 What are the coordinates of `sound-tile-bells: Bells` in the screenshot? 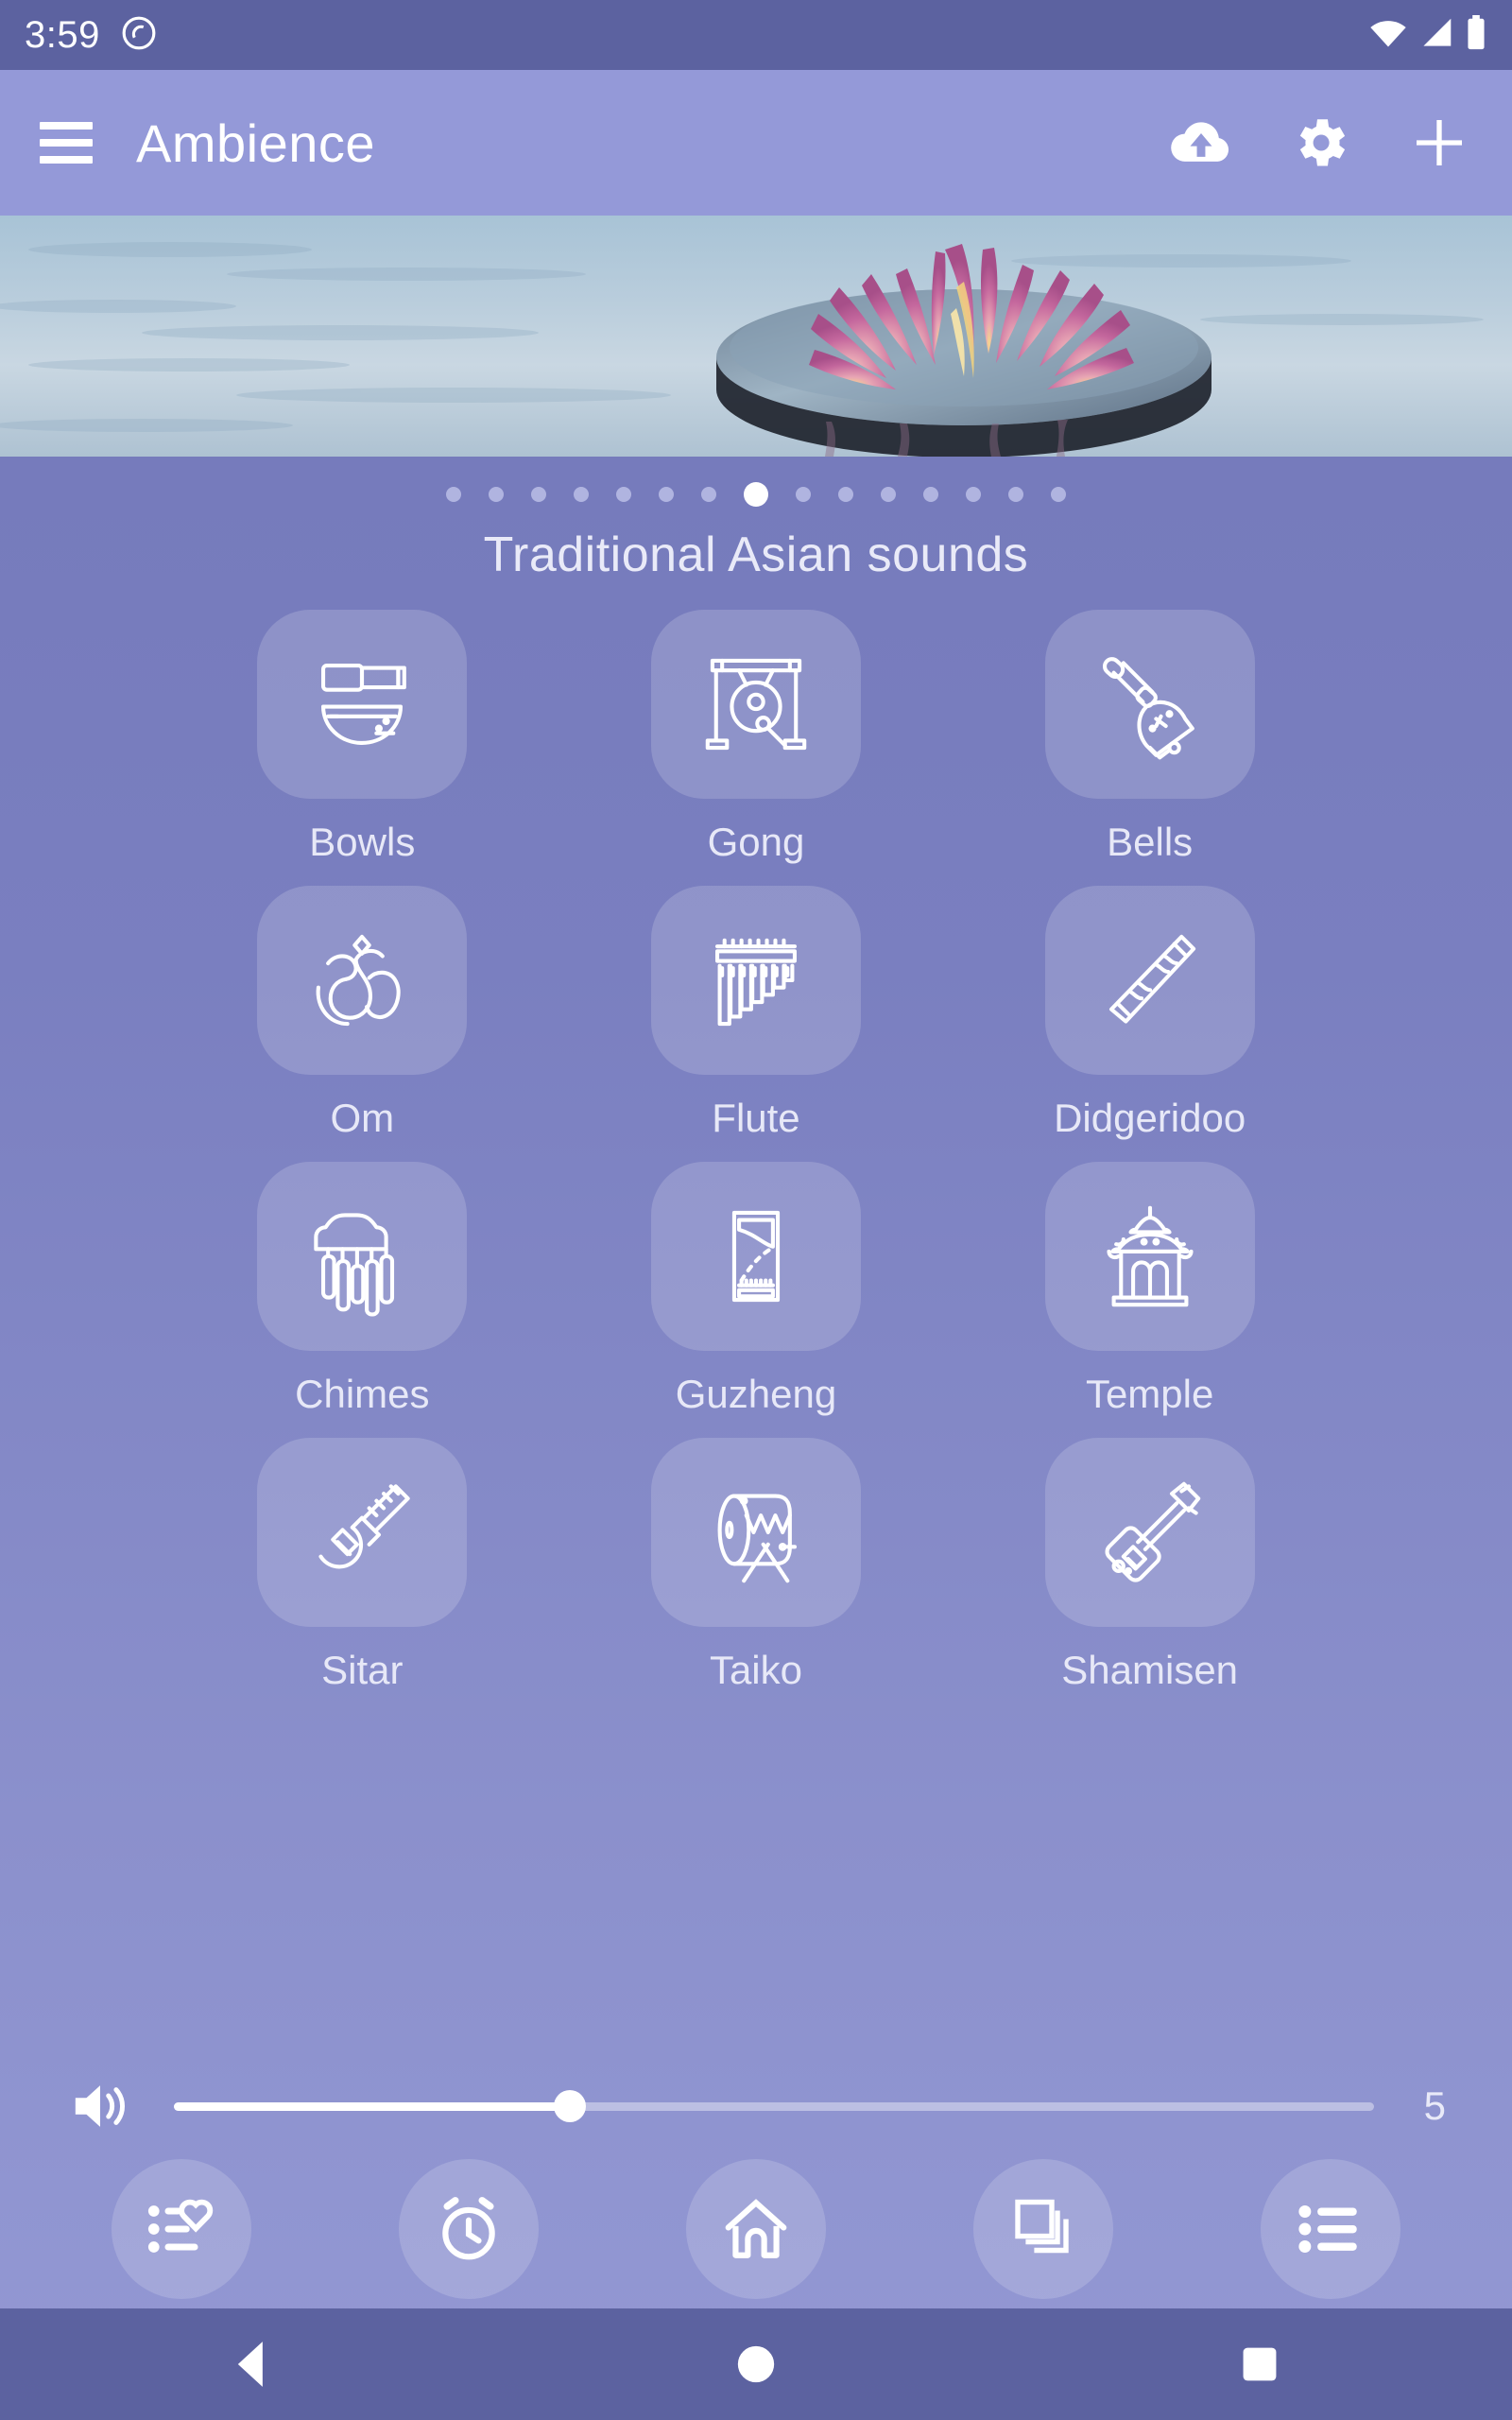 It's located at (1150, 737).